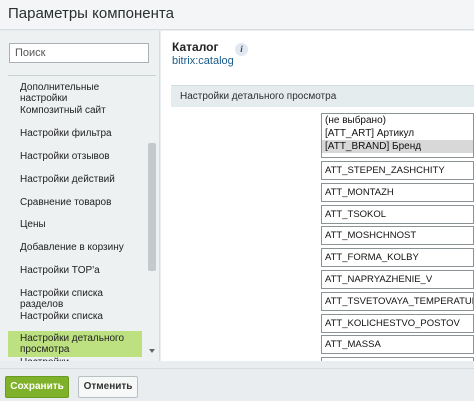  I want to click on select-option: [ATT_ART] Артикул, so click(397, 133).